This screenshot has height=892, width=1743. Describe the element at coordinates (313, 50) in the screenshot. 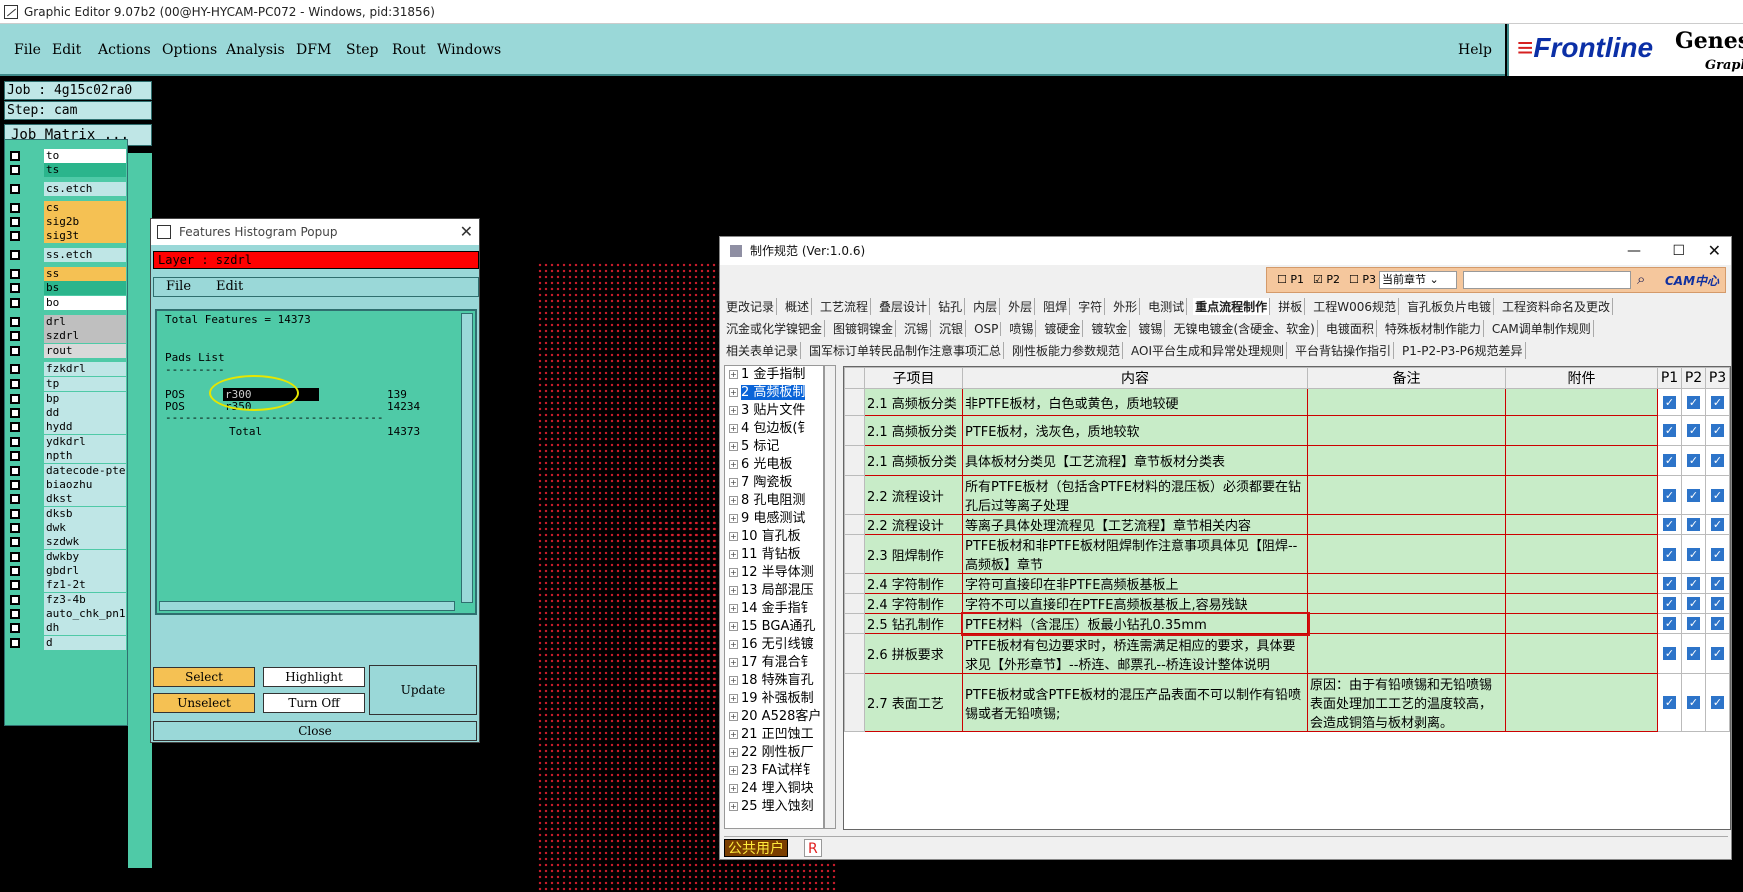

I see `menu-dfm: DFM` at that location.